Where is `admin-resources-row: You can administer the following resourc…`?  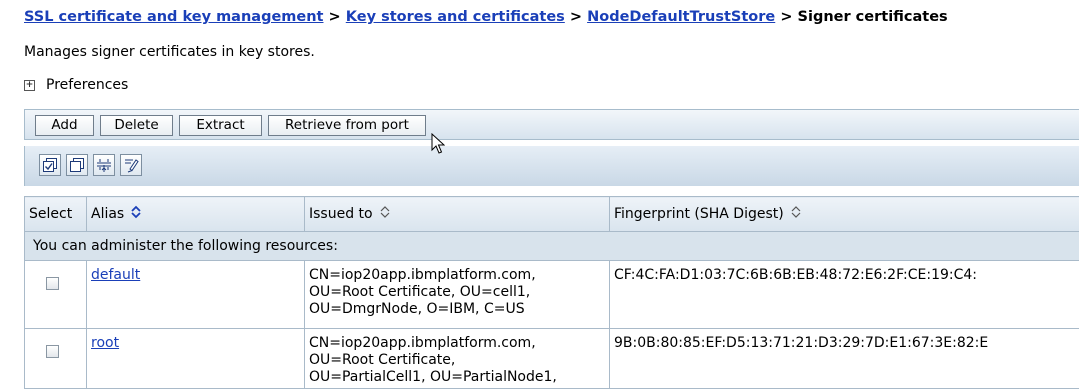
admin-resources-row: You can administer the following resourc… is located at coordinates (551, 246).